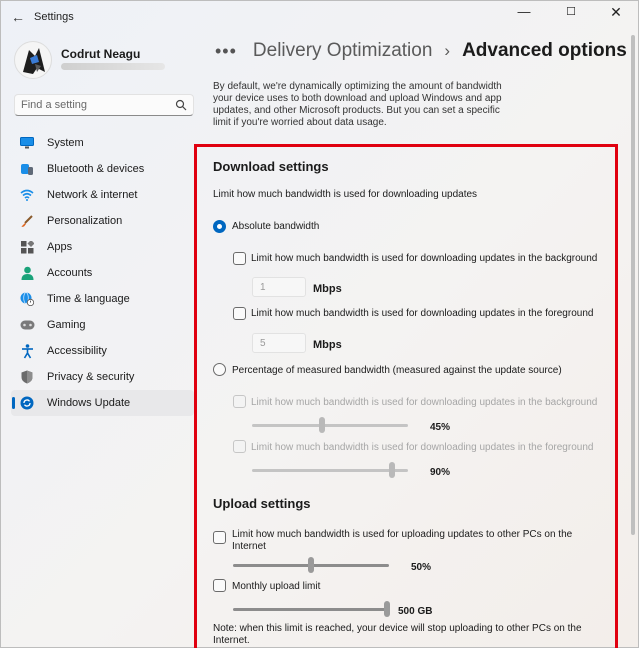  I want to click on pct-background-value: 45%, so click(440, 427).